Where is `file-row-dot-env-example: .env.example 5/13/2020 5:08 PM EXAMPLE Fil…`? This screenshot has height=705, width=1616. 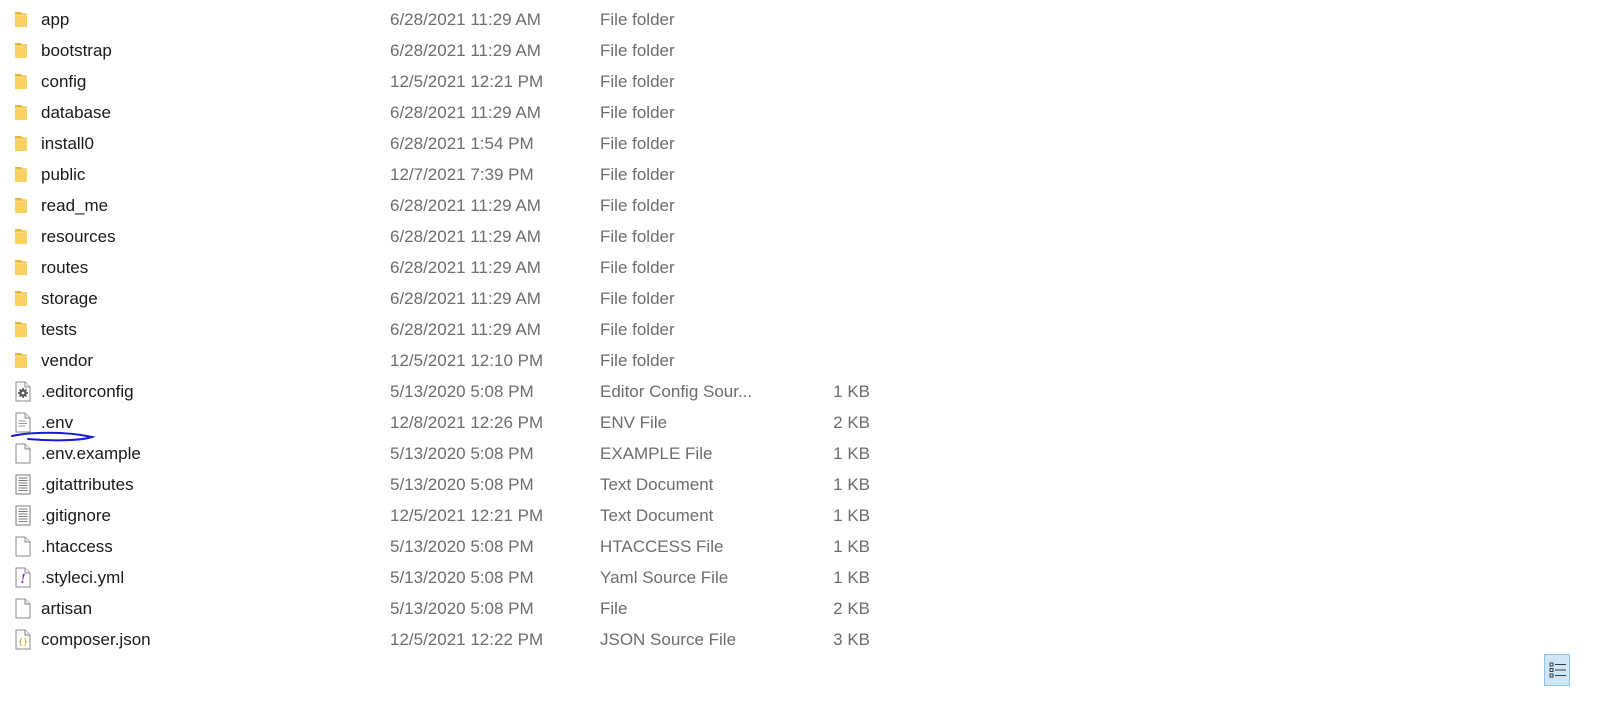
file-row-dot-env-example: .env.example 5/13/2020 5:08 PM EXAMPLE Fil… is located at coordinates (450, 453).